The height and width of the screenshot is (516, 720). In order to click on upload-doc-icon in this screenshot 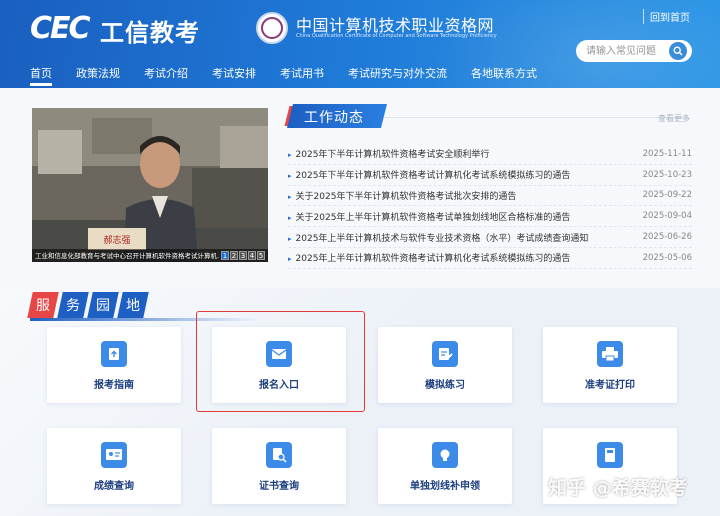, I will do `click(114, 354)`.